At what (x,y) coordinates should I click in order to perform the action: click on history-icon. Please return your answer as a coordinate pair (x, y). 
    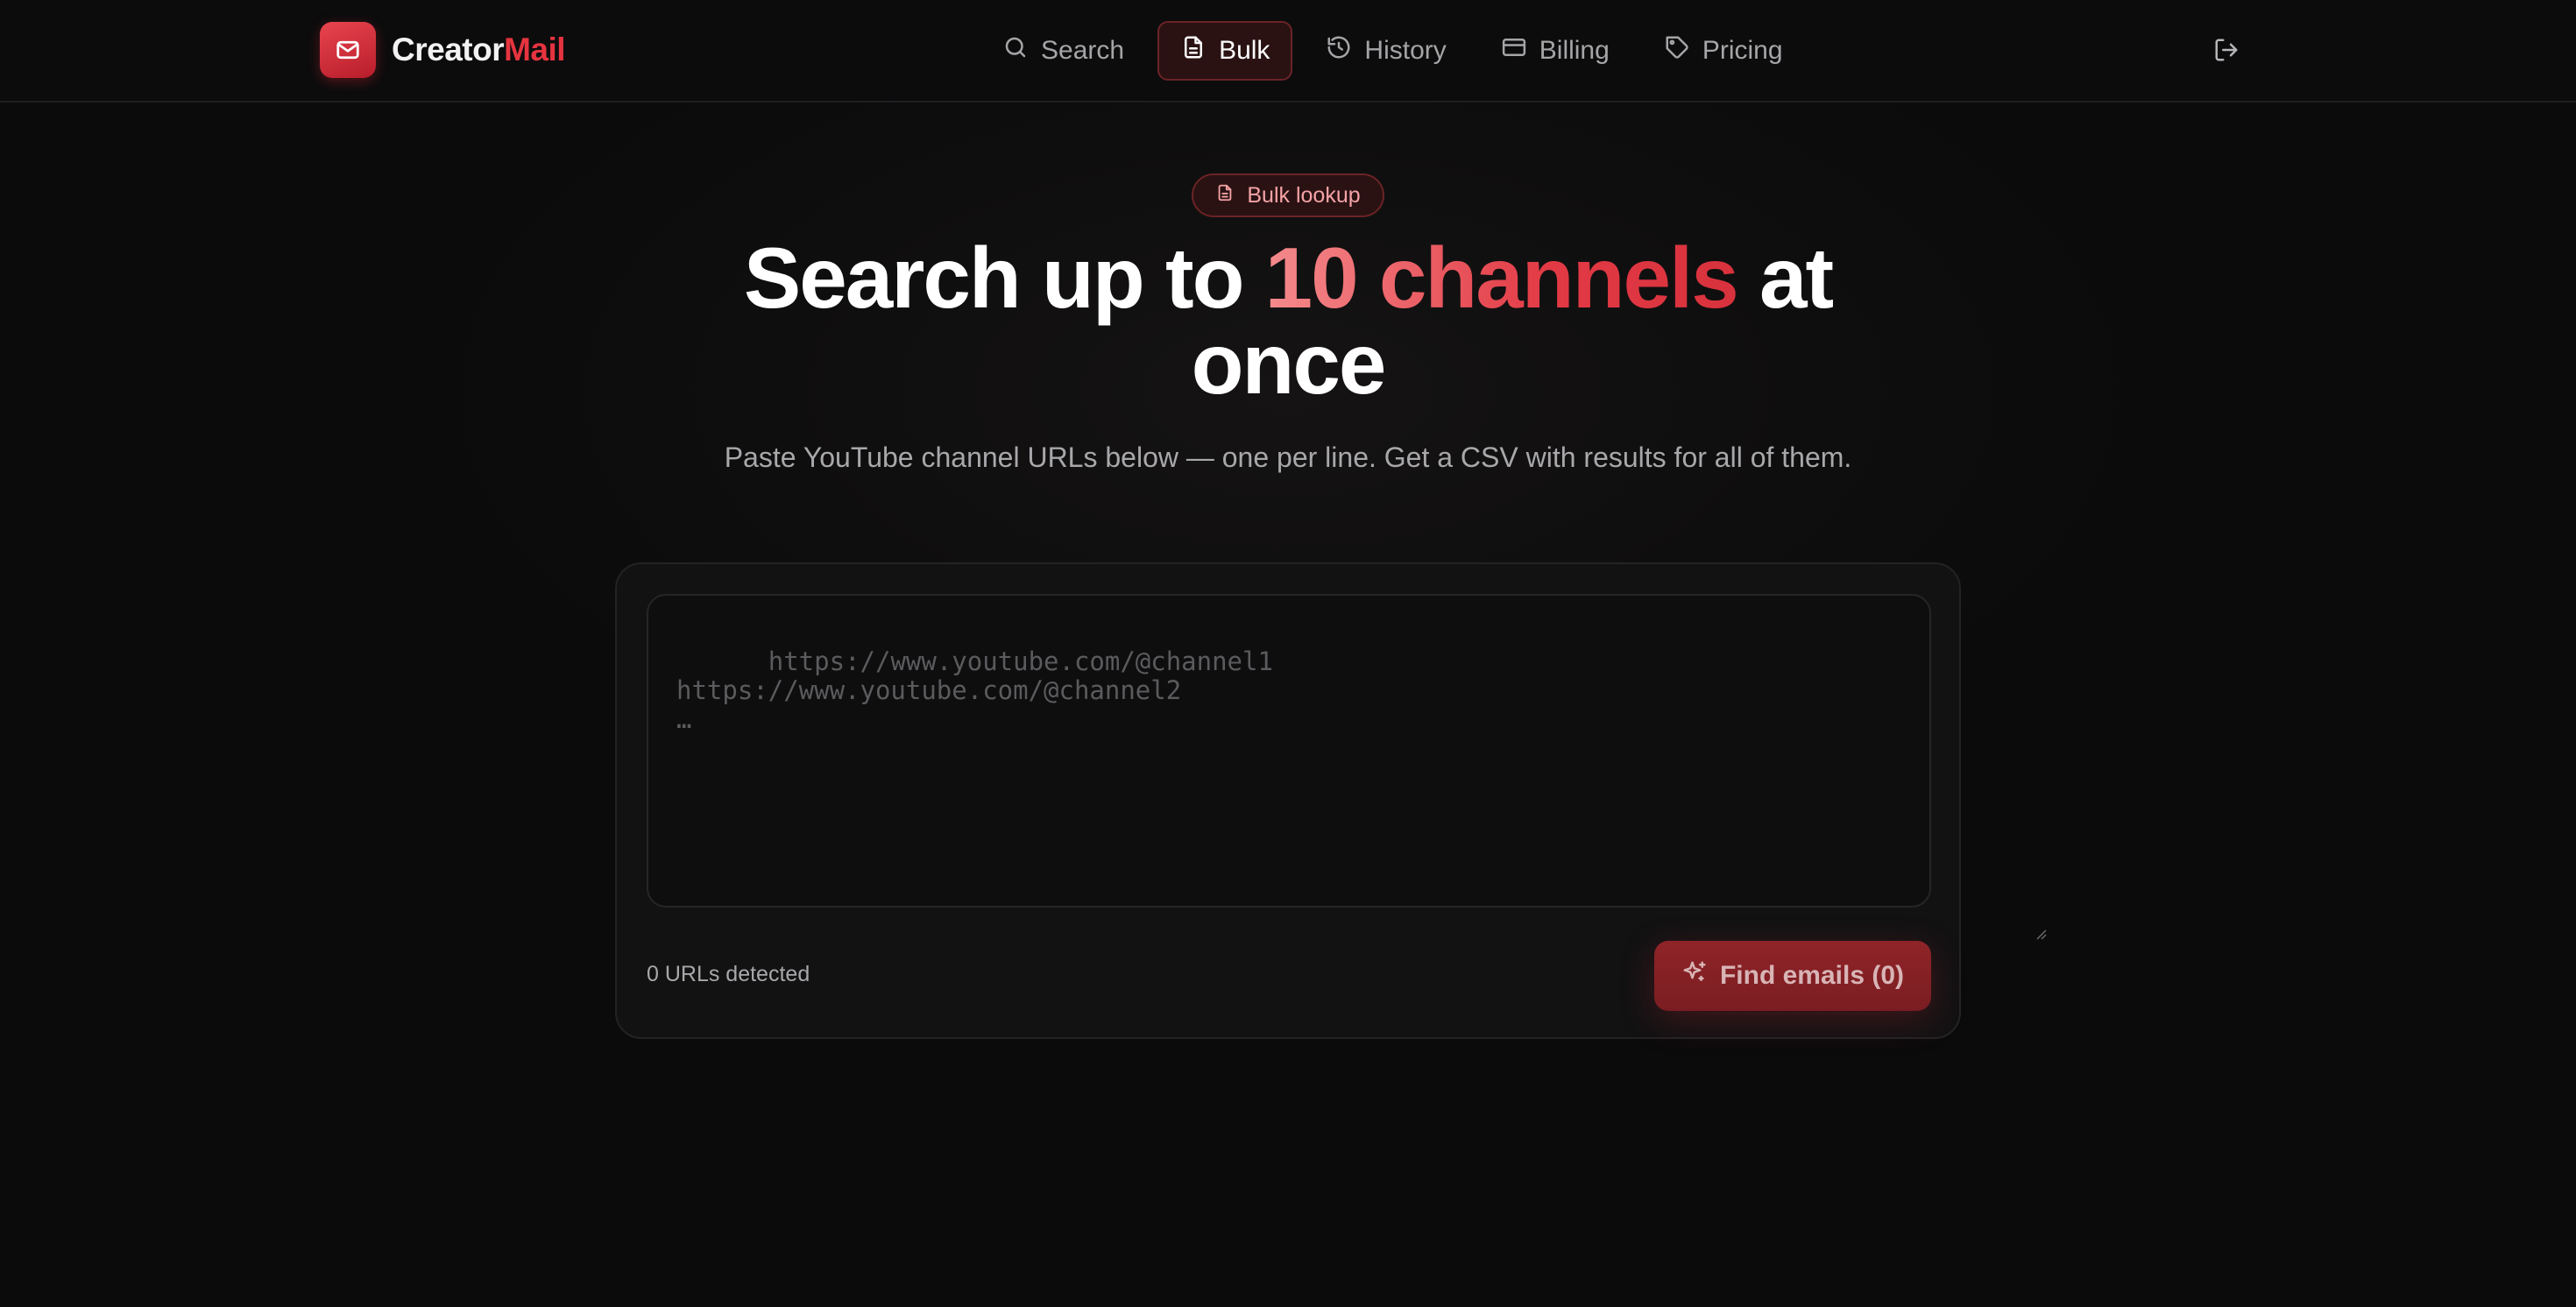
    Looking at the image, I should click on (1339, 50).